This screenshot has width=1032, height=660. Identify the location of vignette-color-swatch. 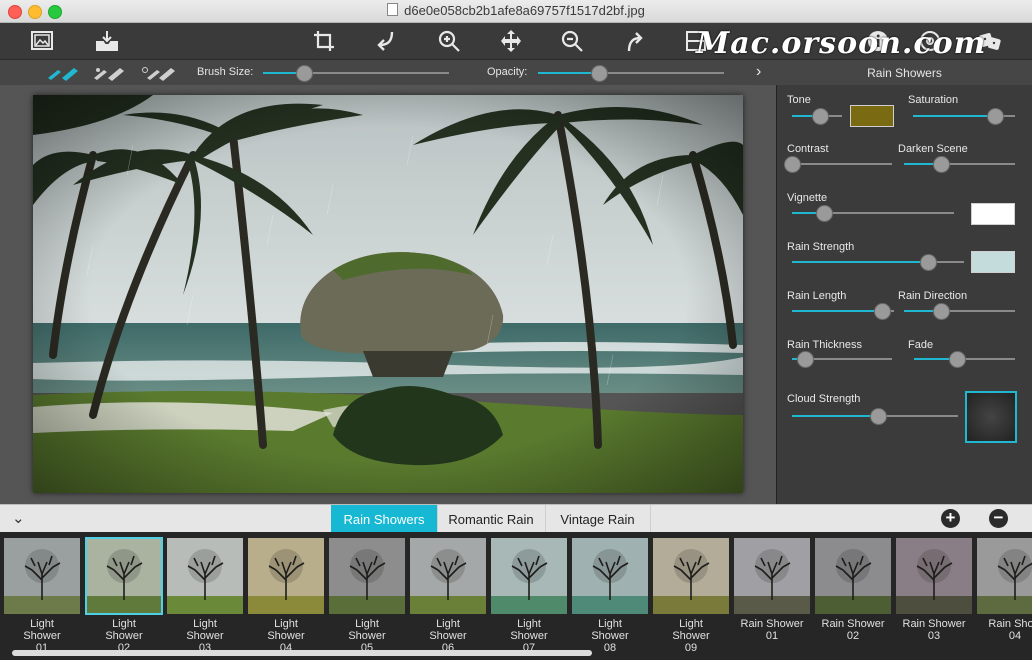
(993, 214).